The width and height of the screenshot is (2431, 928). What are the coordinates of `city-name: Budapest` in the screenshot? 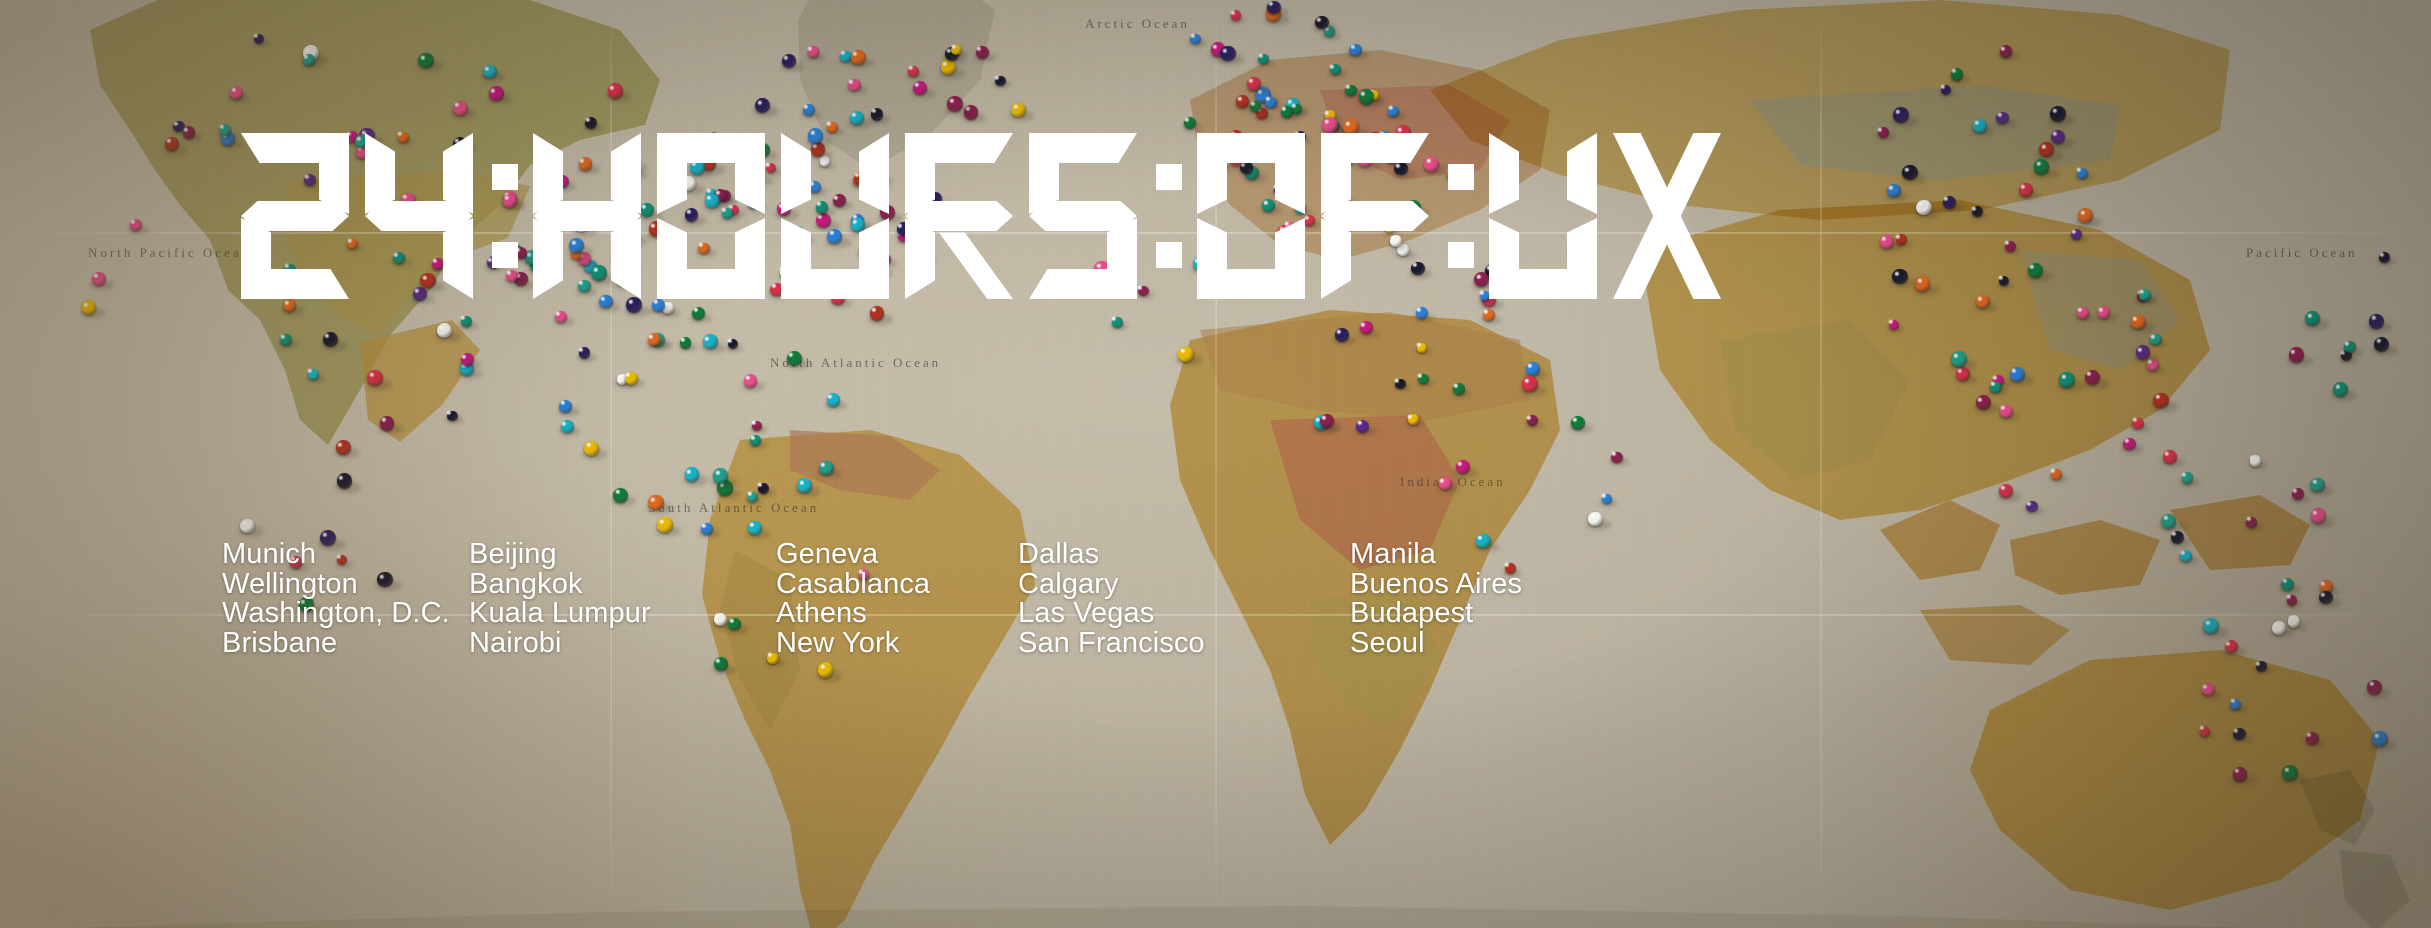 It's located at (1412, 613).